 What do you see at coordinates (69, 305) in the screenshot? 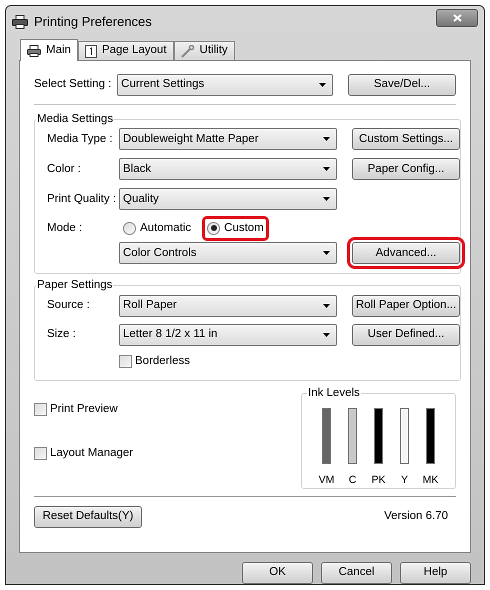
I see `field-label: Source :` at bounding box center [69, 305].